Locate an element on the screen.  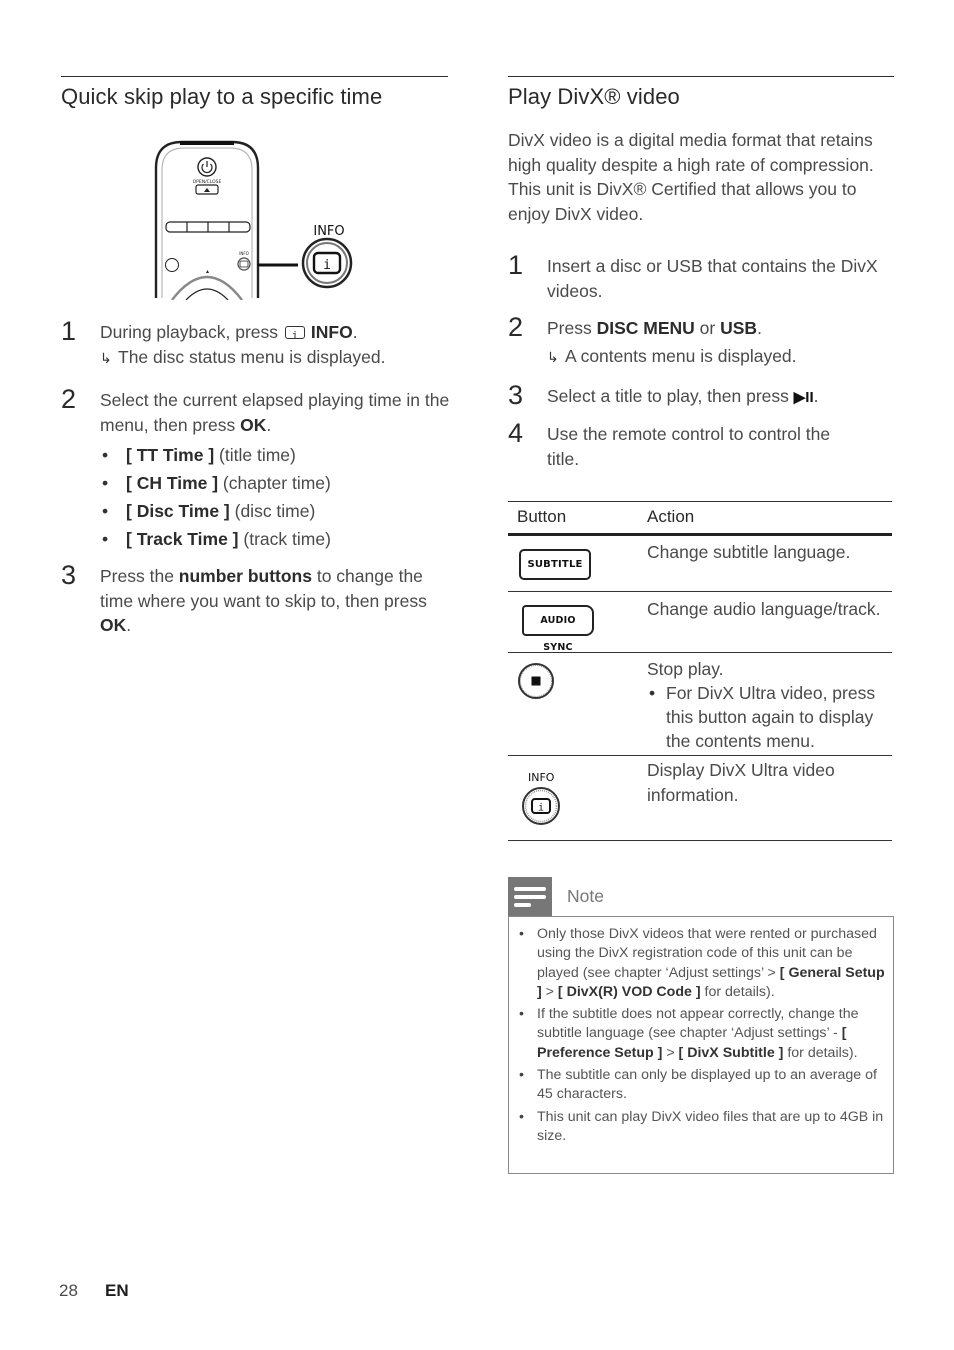
language-code: EN is located at coordinates (117, 1290).